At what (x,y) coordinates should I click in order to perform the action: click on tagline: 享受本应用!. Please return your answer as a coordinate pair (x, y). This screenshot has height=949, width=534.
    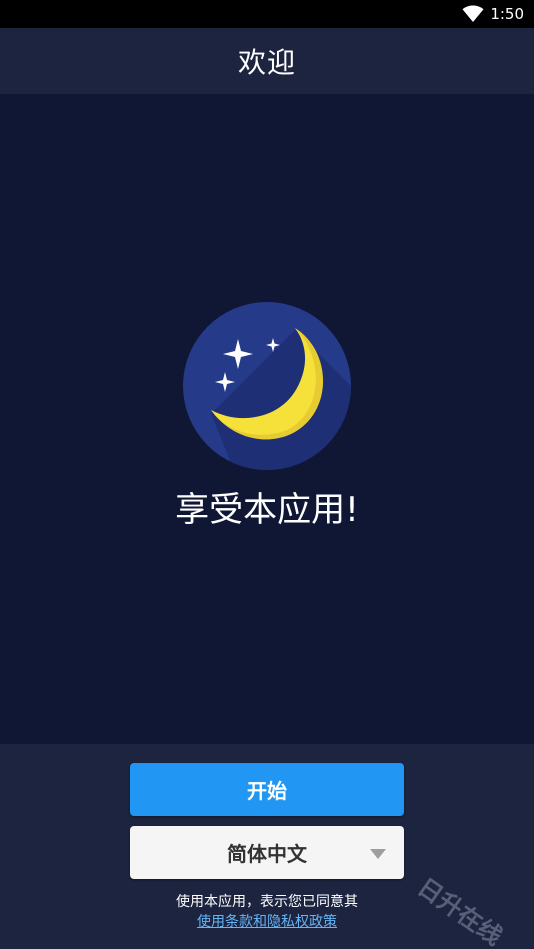
    Looking at the image, I should click on (267, 510).